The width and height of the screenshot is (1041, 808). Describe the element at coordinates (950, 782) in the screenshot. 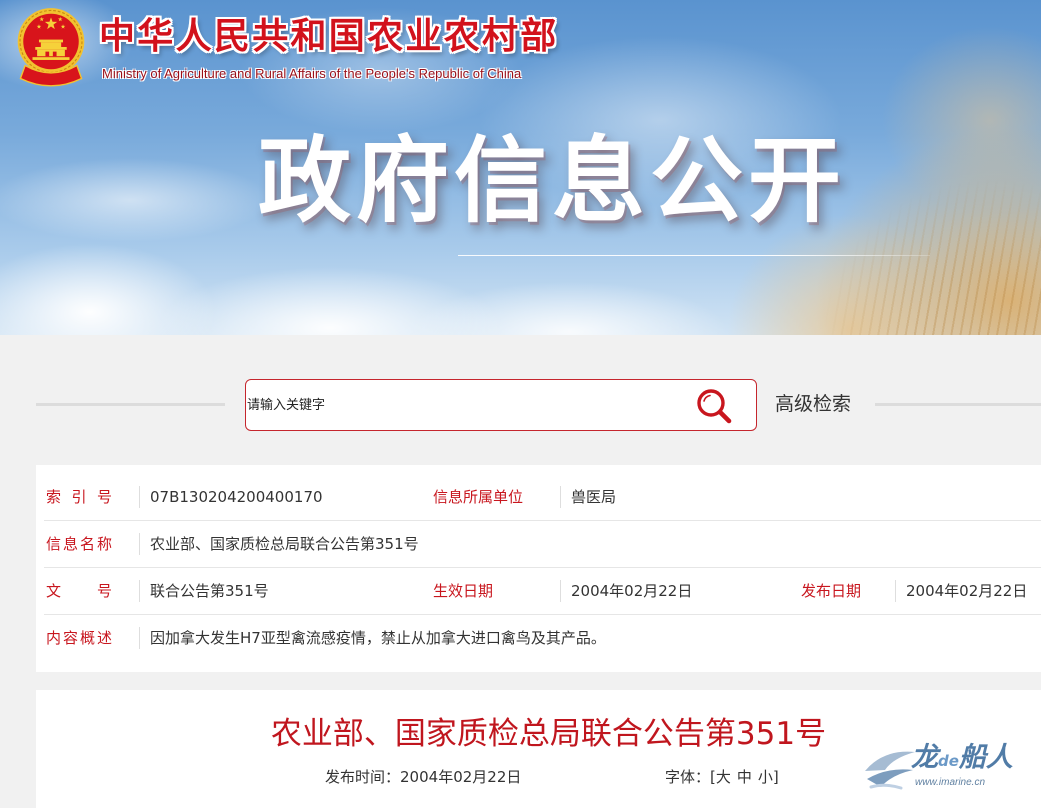

I see `watermark-url: www.imarine.cn` at that location.